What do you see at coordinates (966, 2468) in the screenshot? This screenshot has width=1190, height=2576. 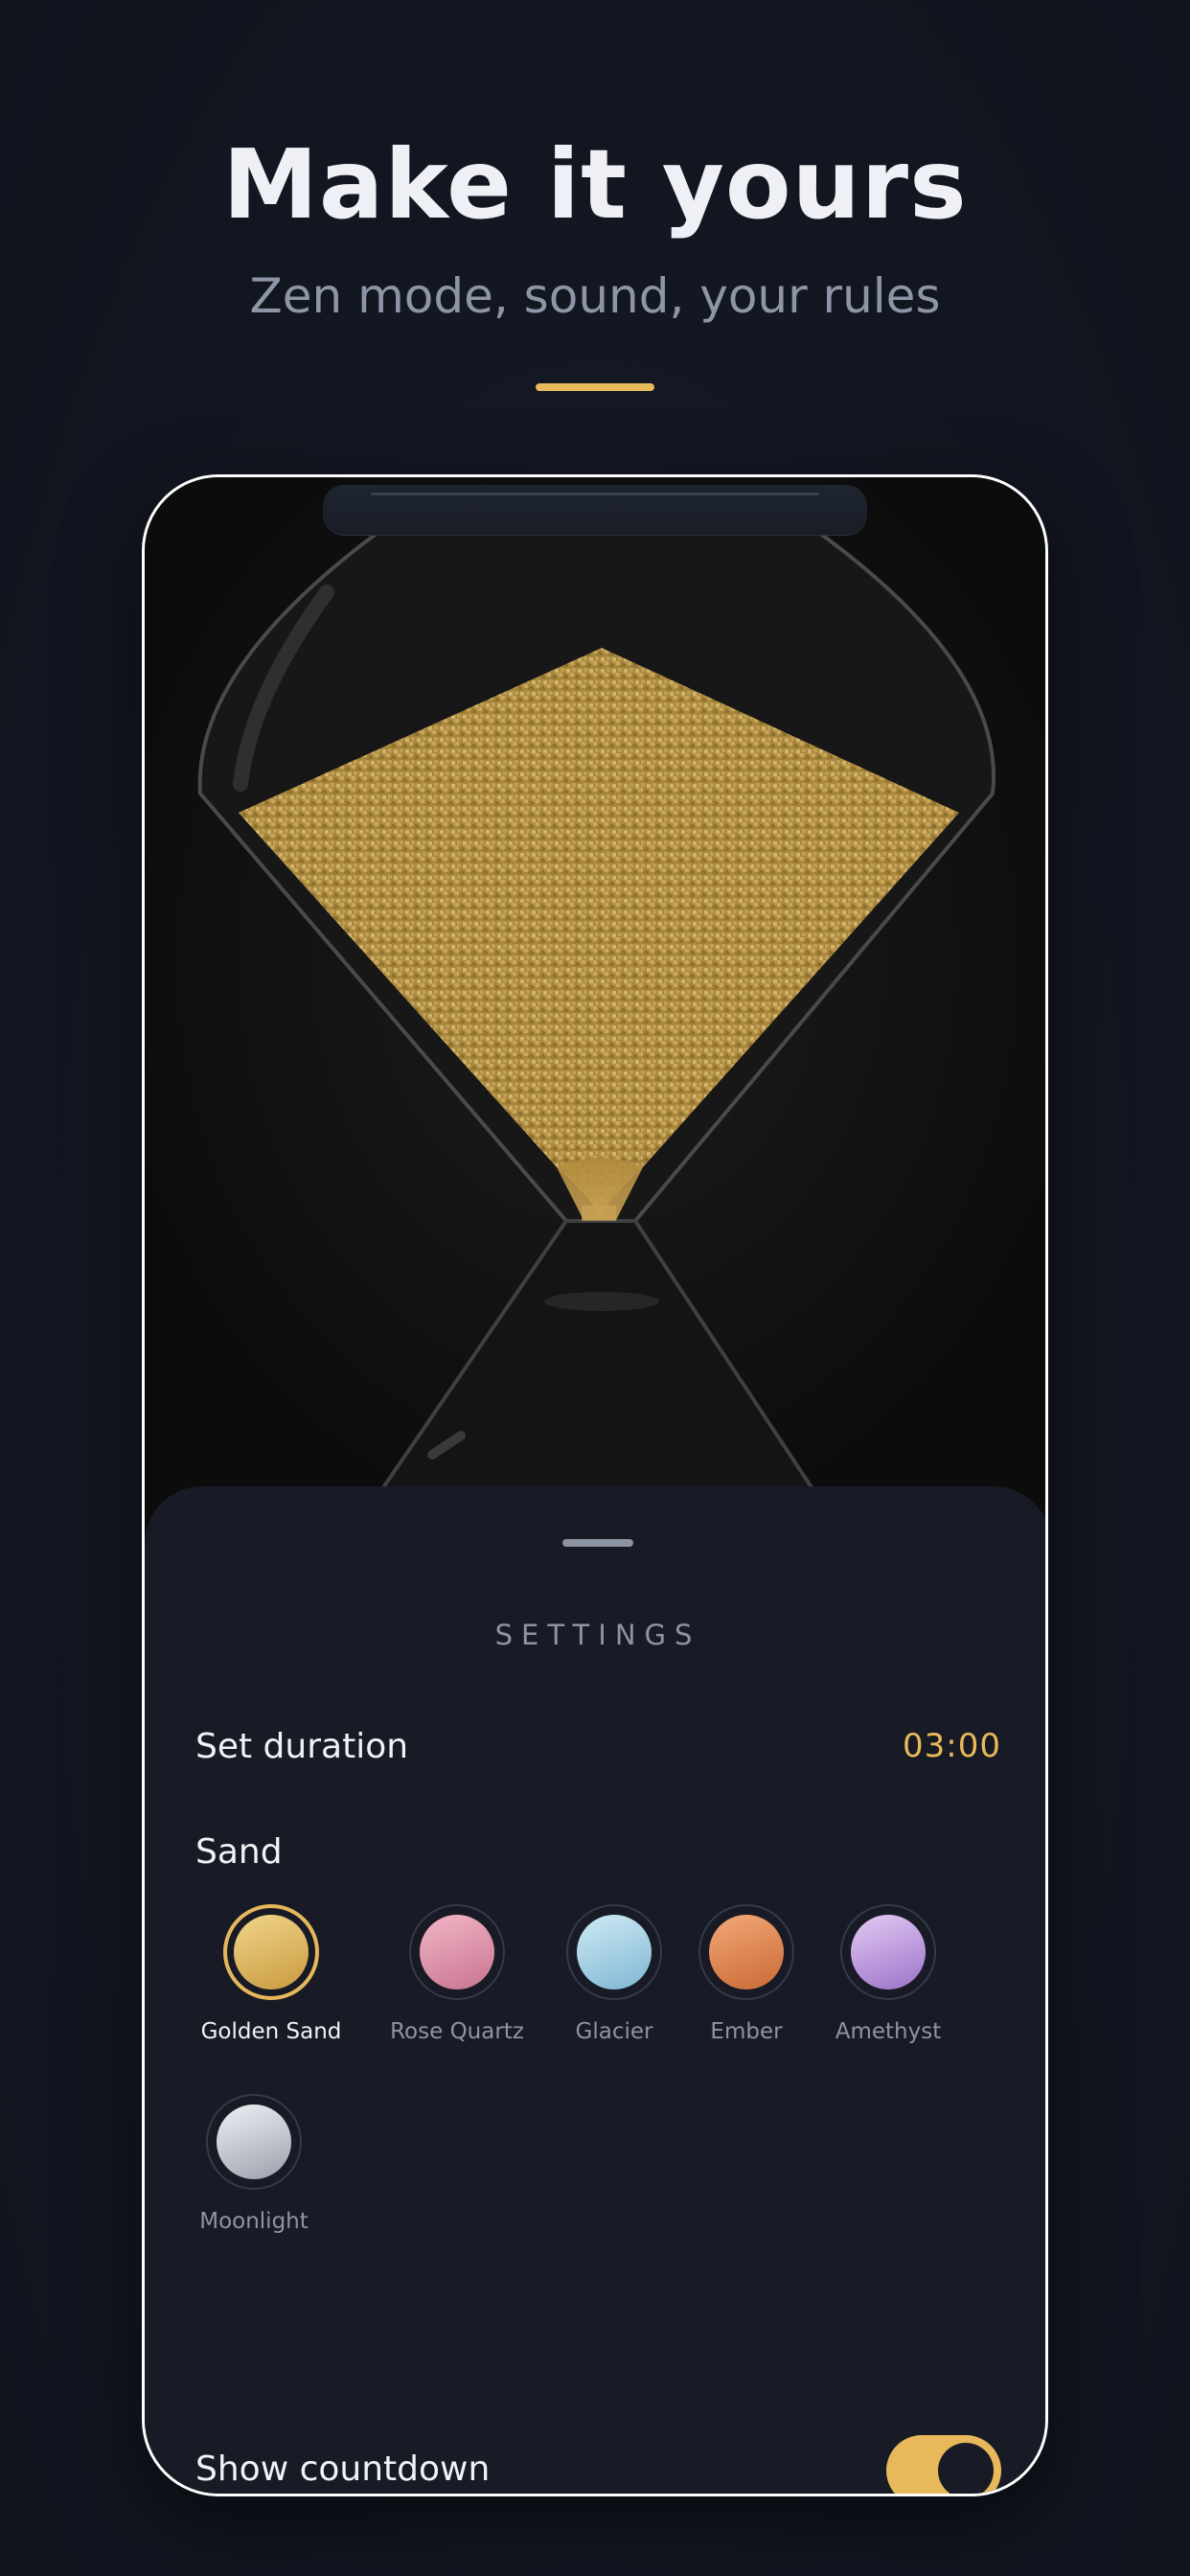 I see `toggle-knob` at bounding box center [966, 2468].